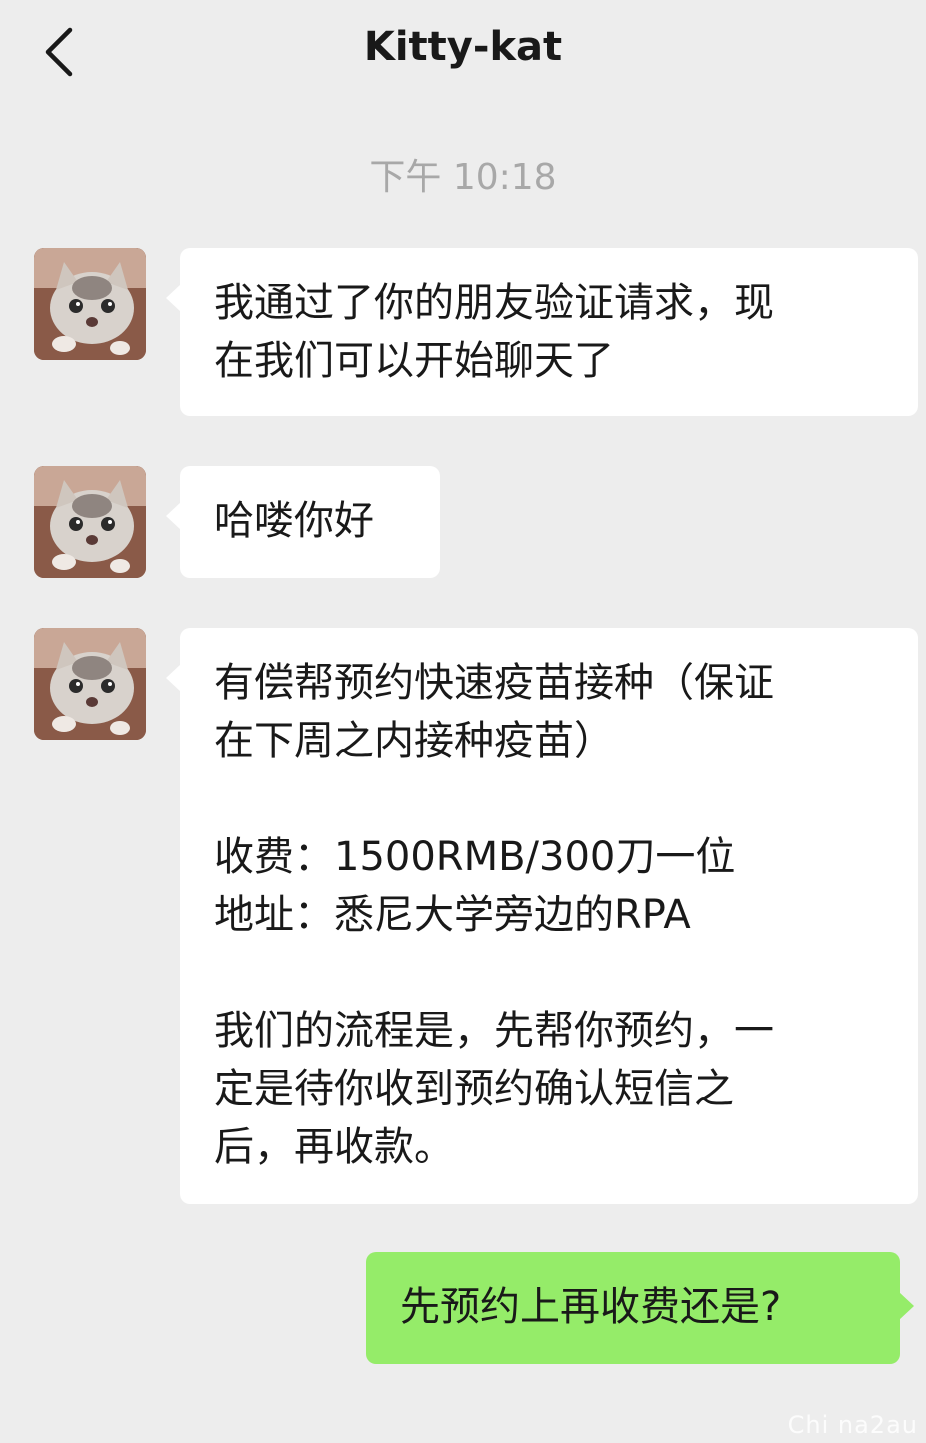  I want to click on message-text-line: 在下周之内接种疫苗）, so click(414, 741).